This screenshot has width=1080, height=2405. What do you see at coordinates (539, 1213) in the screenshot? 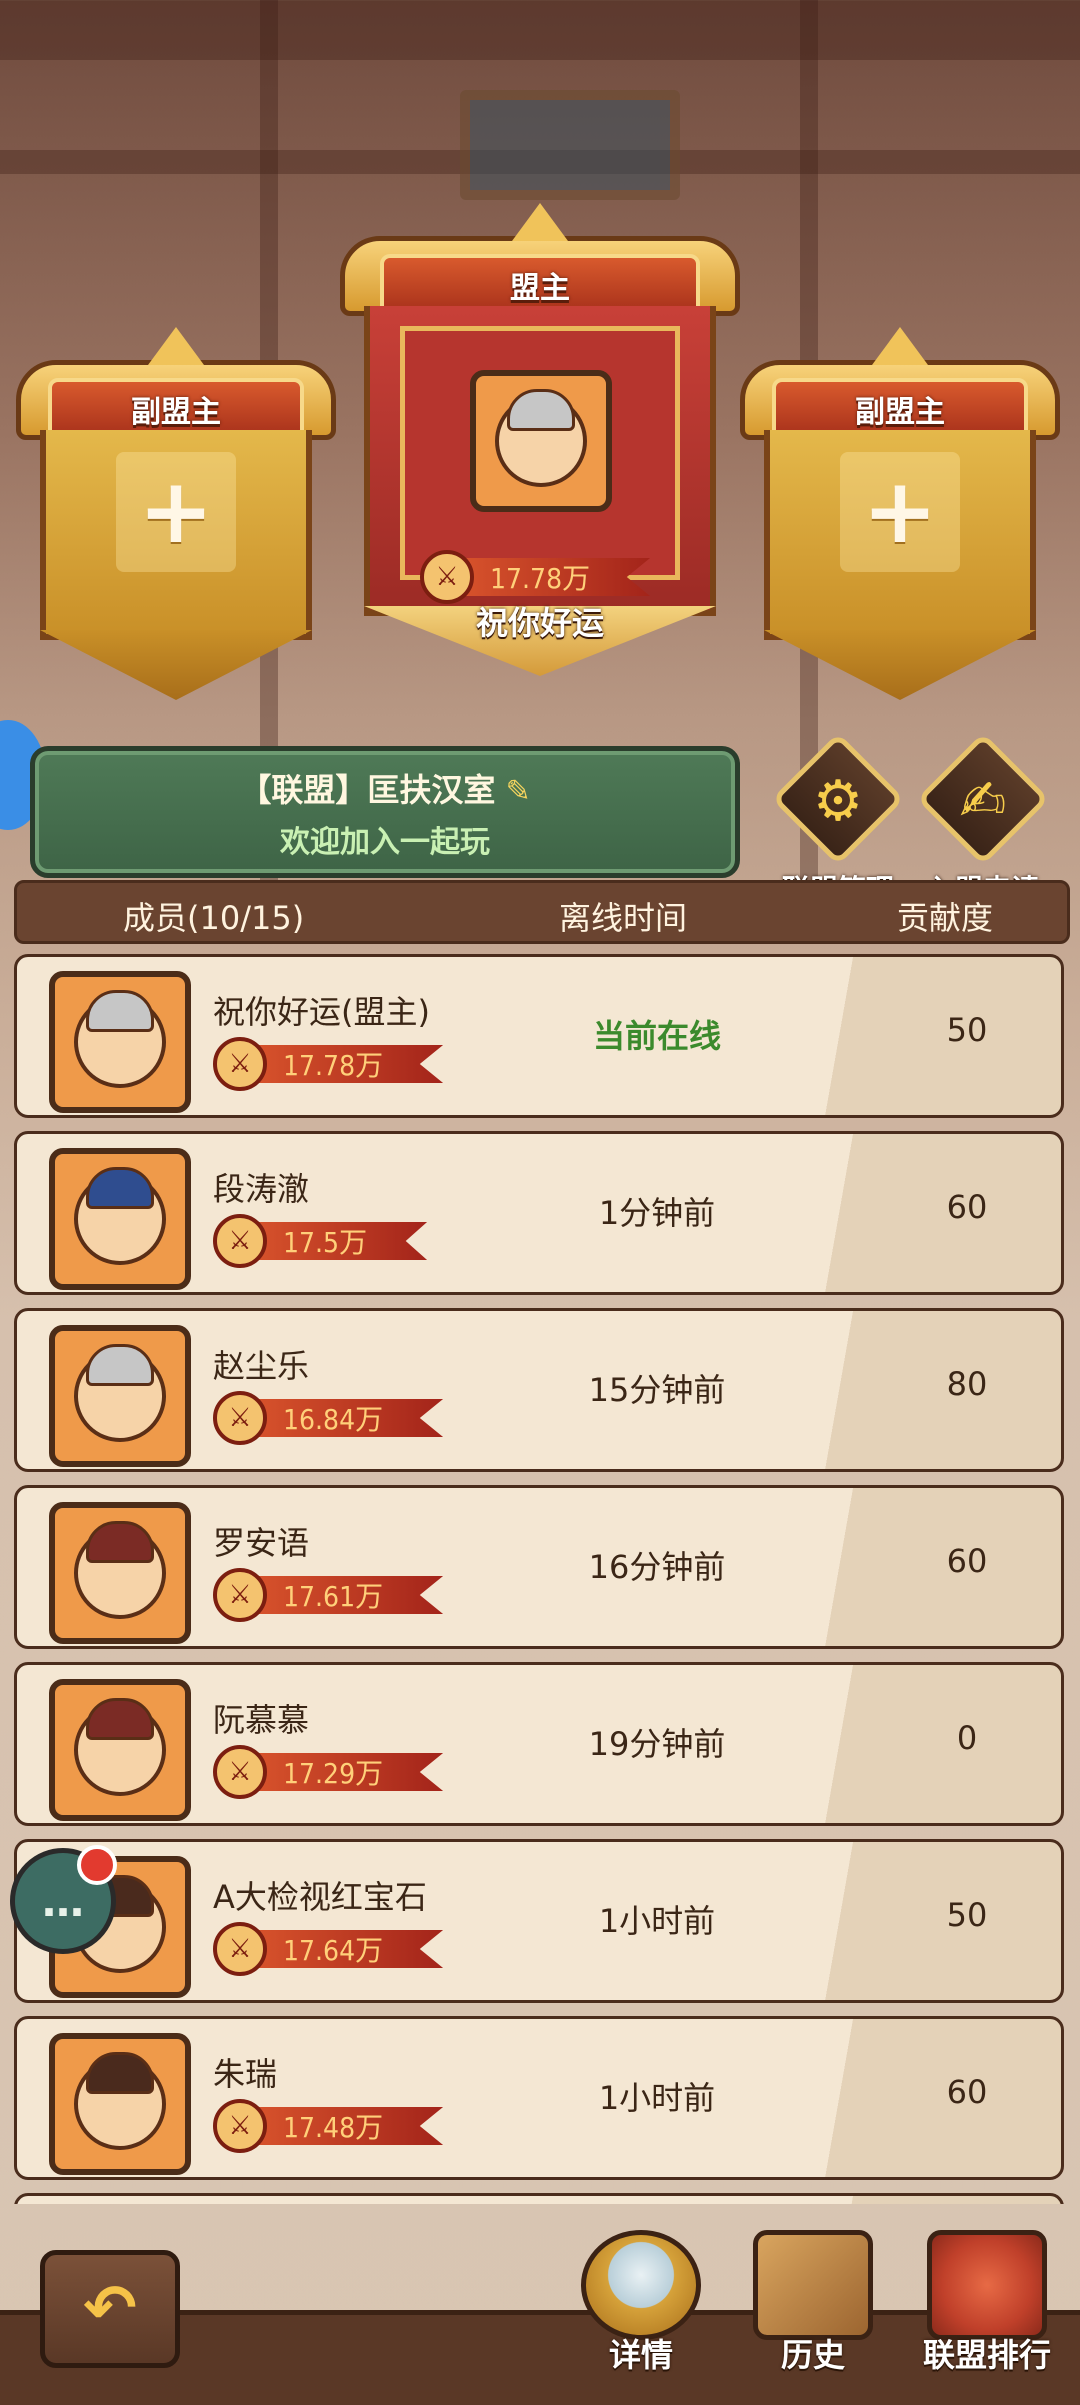
I see `member-row: 段涛澈 ⚔ 17.5万 1分钟前 60` at bounding box center [539, 1213].